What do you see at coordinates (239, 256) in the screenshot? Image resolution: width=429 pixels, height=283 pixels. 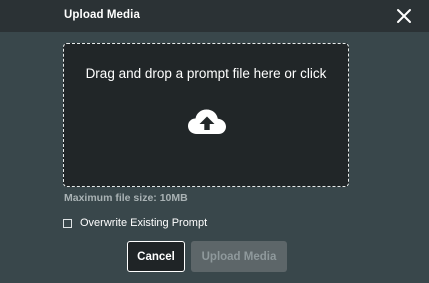 I see `upload-media-button: Upload Media` at bounding box center [239, 256].